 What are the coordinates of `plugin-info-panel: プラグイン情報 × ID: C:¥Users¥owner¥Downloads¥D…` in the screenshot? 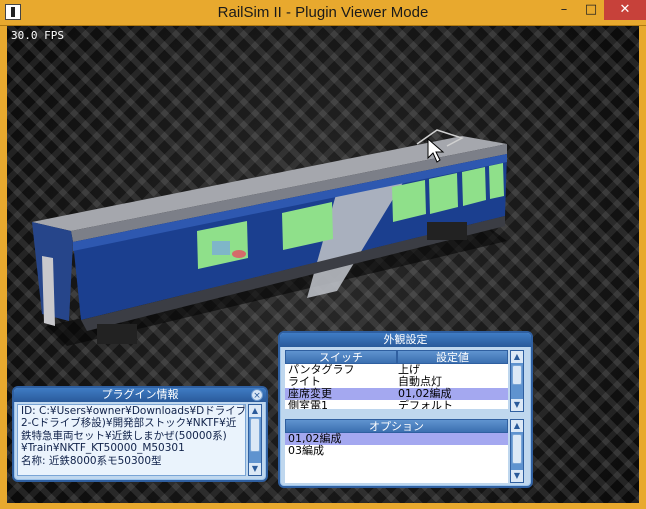 It's located at (140, 434).